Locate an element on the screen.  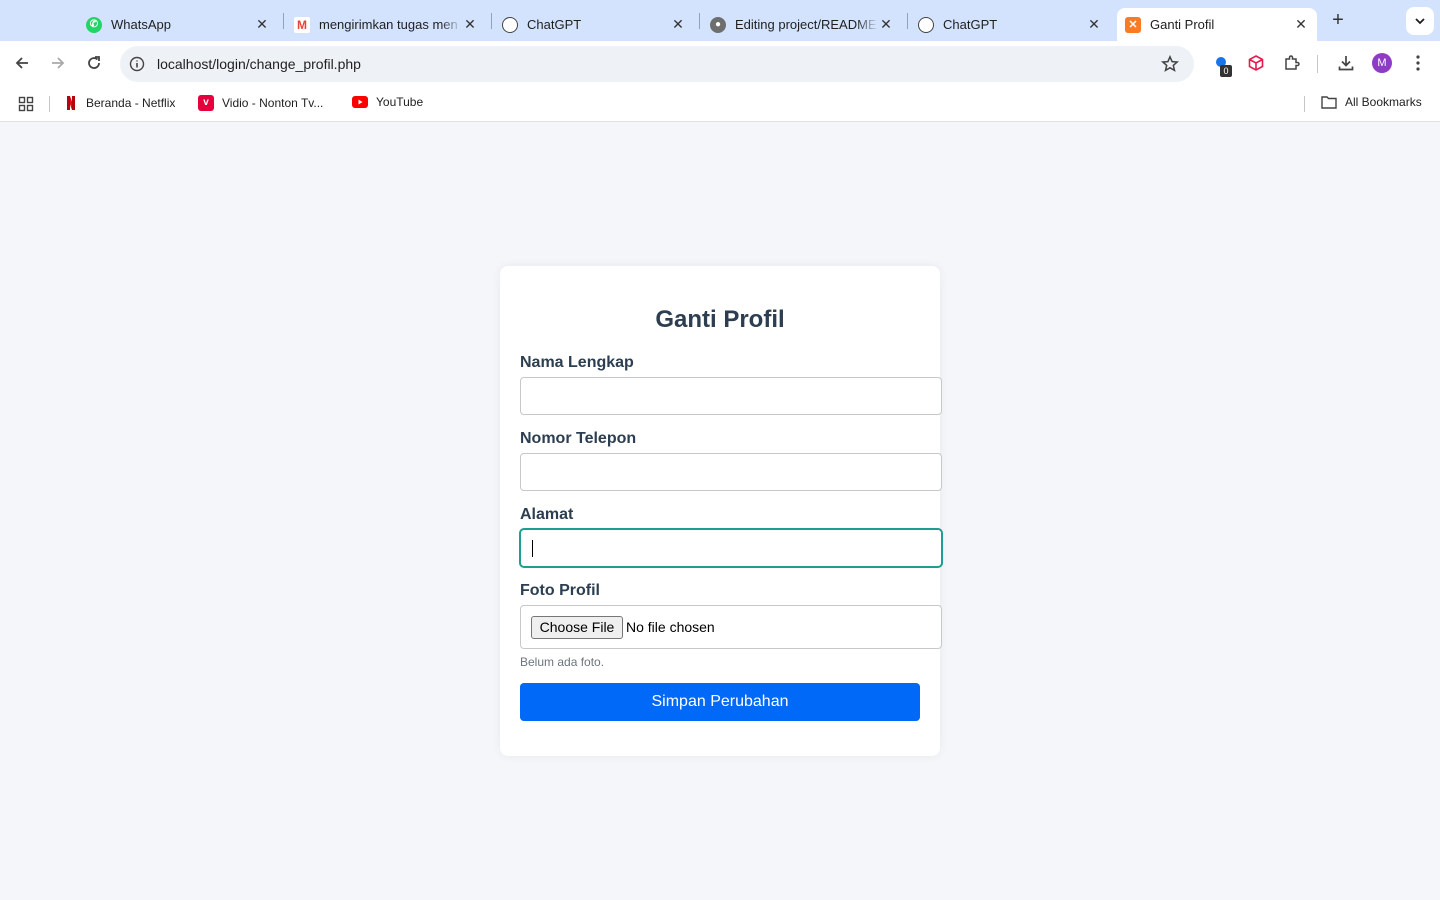
choose-file-button: Choose File is located at coordinates (577, 627).